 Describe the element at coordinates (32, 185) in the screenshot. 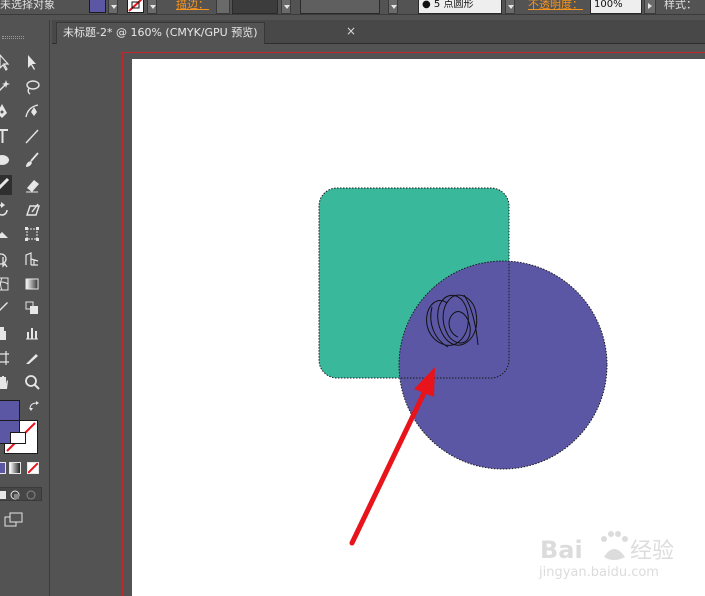

I see `eraser-tool-icon` at that location.